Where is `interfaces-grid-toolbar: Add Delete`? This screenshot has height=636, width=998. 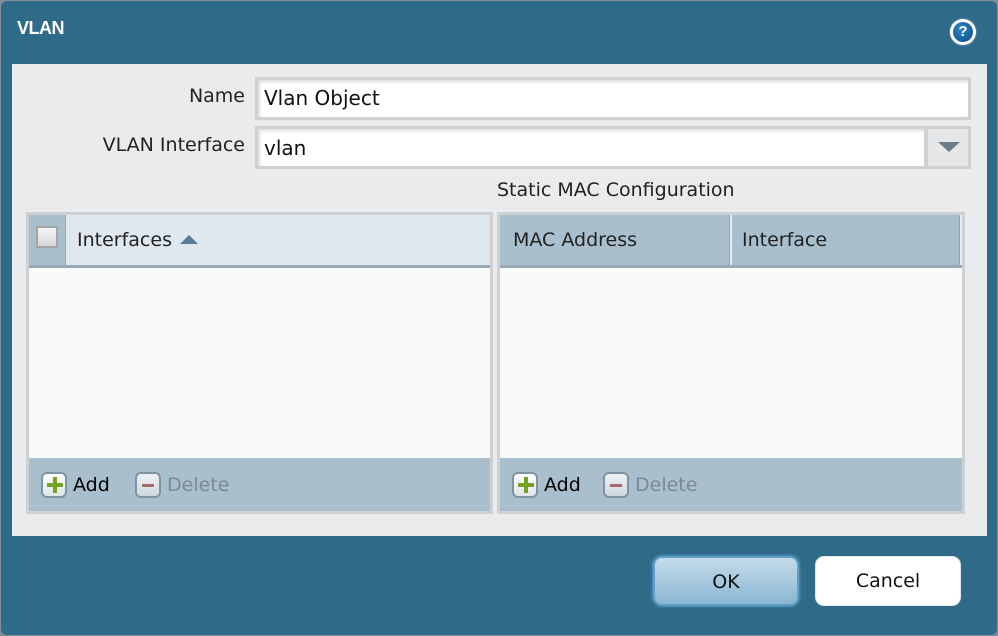 interfaces-grid-toolbar: Add Delete is located at coordinates (259, 484).